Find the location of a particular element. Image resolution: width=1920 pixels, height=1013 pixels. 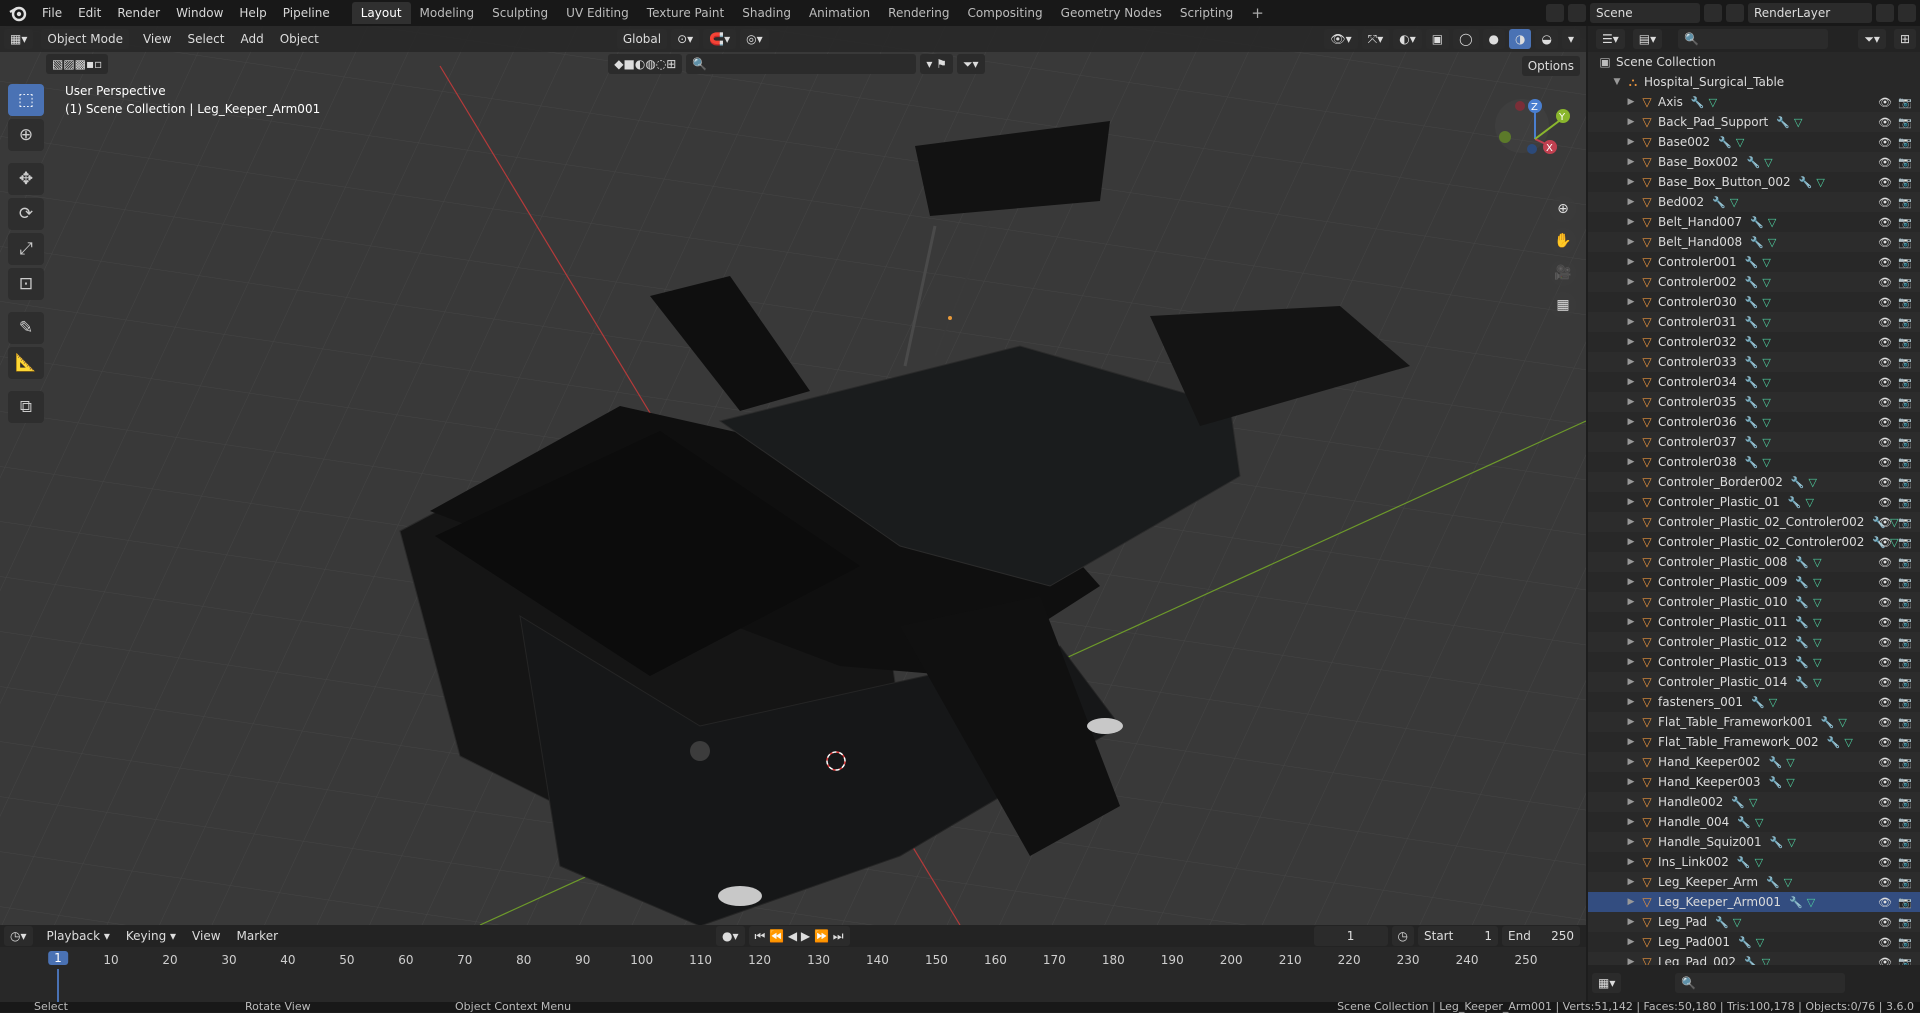

menu-pipeline: Pipeline is located at coordinates (306, 13).